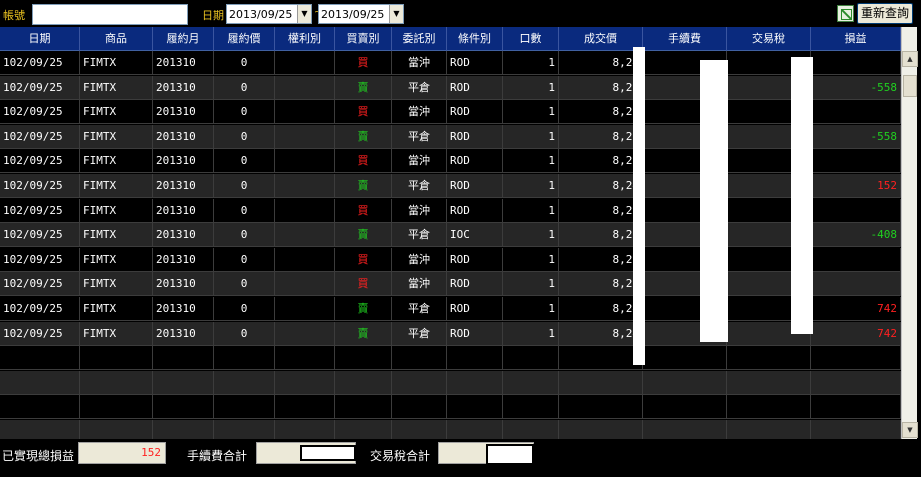 The height and width of the screenshot is (477, 921). I want to click on excel-export-icon, so click(845, 13).